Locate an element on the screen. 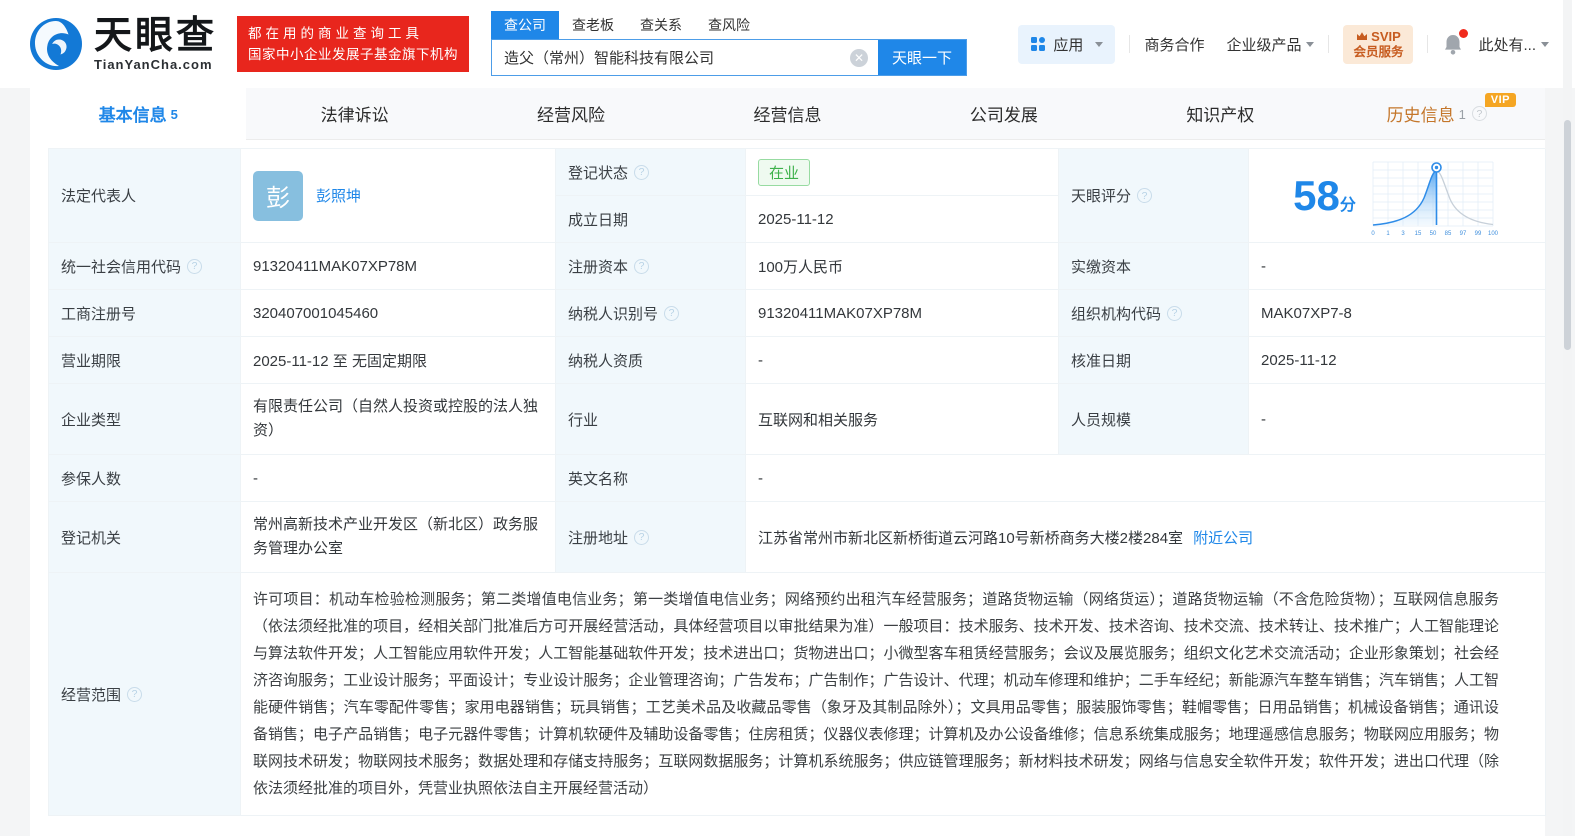  search-box: ✕ 天眼一下 is located at coordinates (729, 57).